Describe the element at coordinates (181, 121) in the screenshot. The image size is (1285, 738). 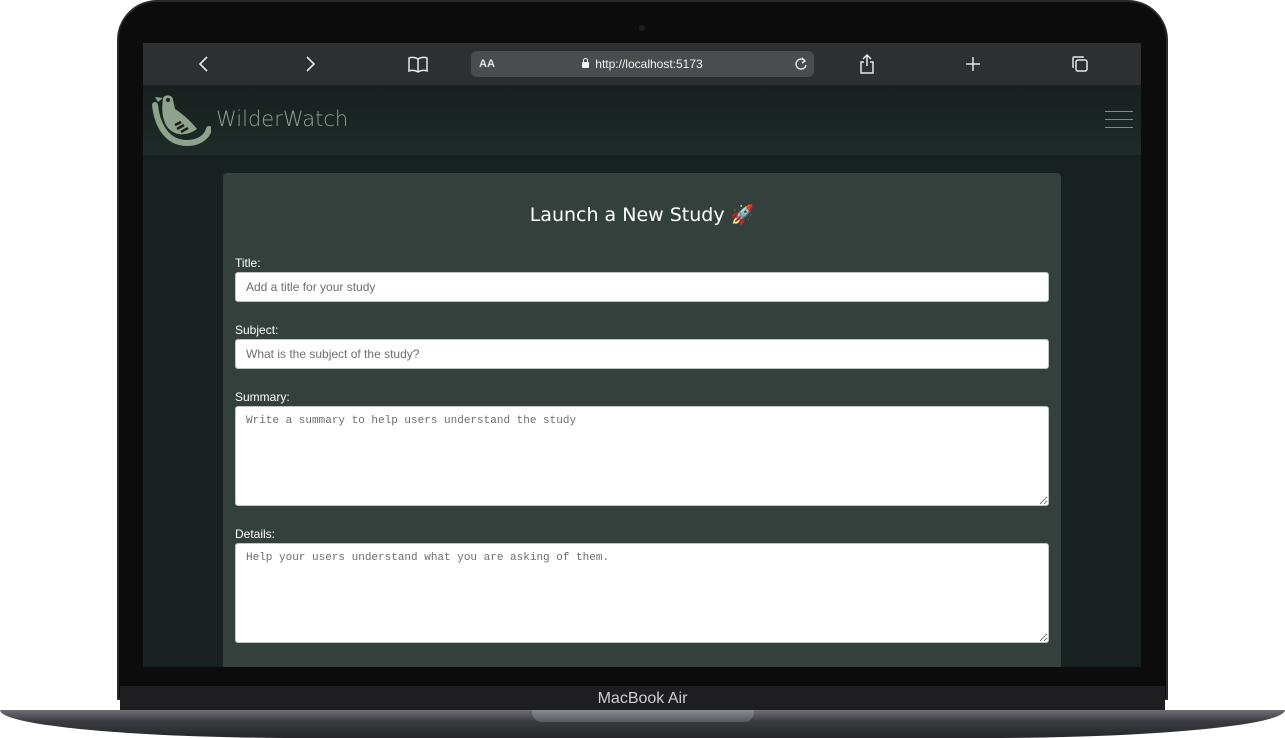
I see `bird-logo-icon` at that location.